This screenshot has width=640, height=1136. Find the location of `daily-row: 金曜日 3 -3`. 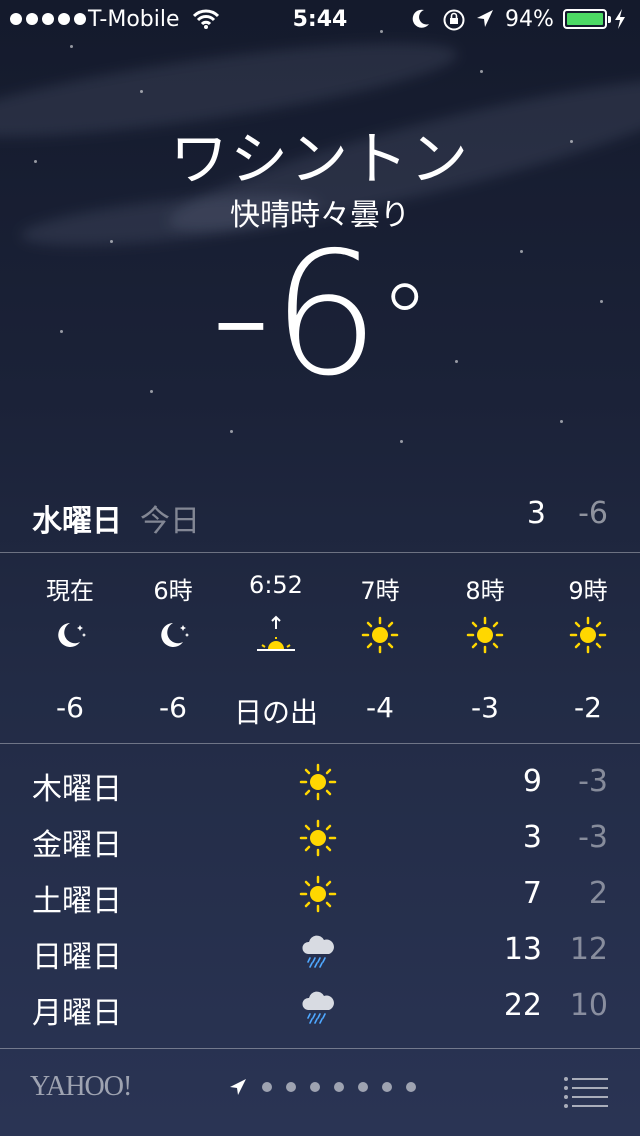

daily-row: 金曜日 3 -3 is located at coordinates (320, 844).